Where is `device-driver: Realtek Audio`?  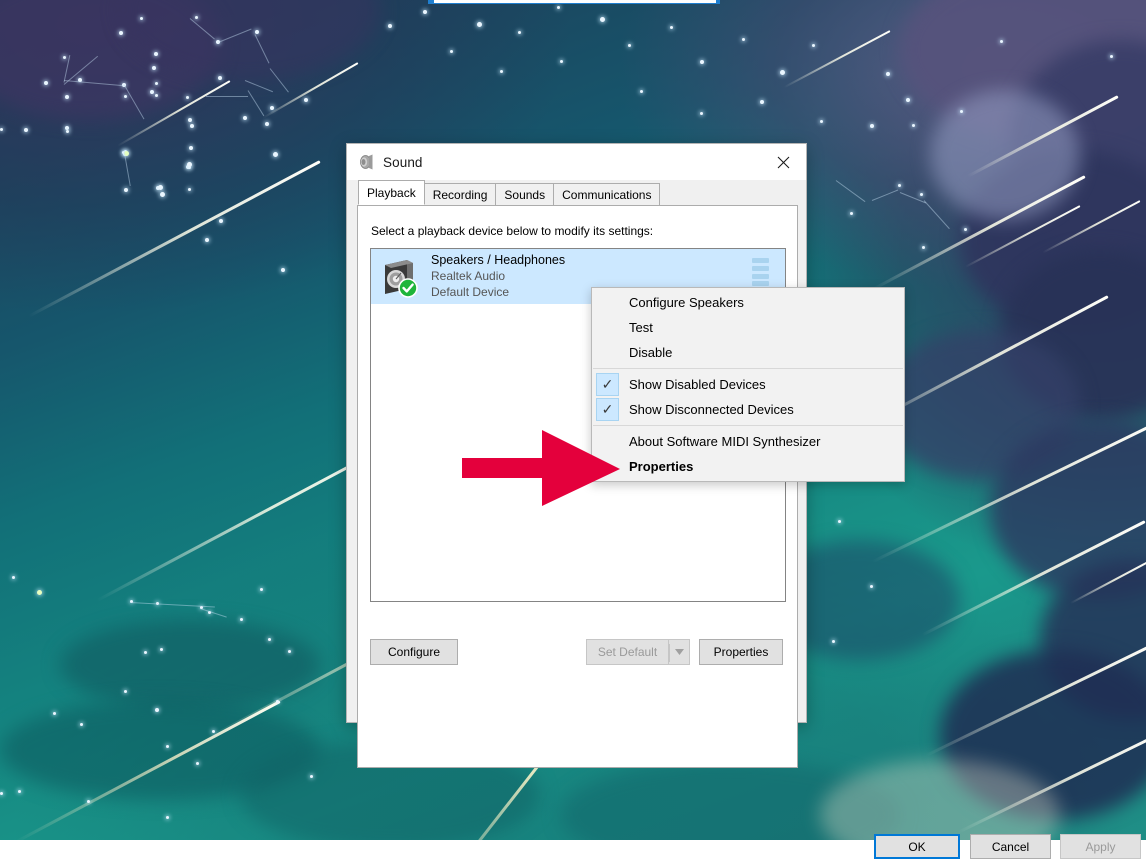
device-driver: Realtek Audio is located at coordinates (468, 275).